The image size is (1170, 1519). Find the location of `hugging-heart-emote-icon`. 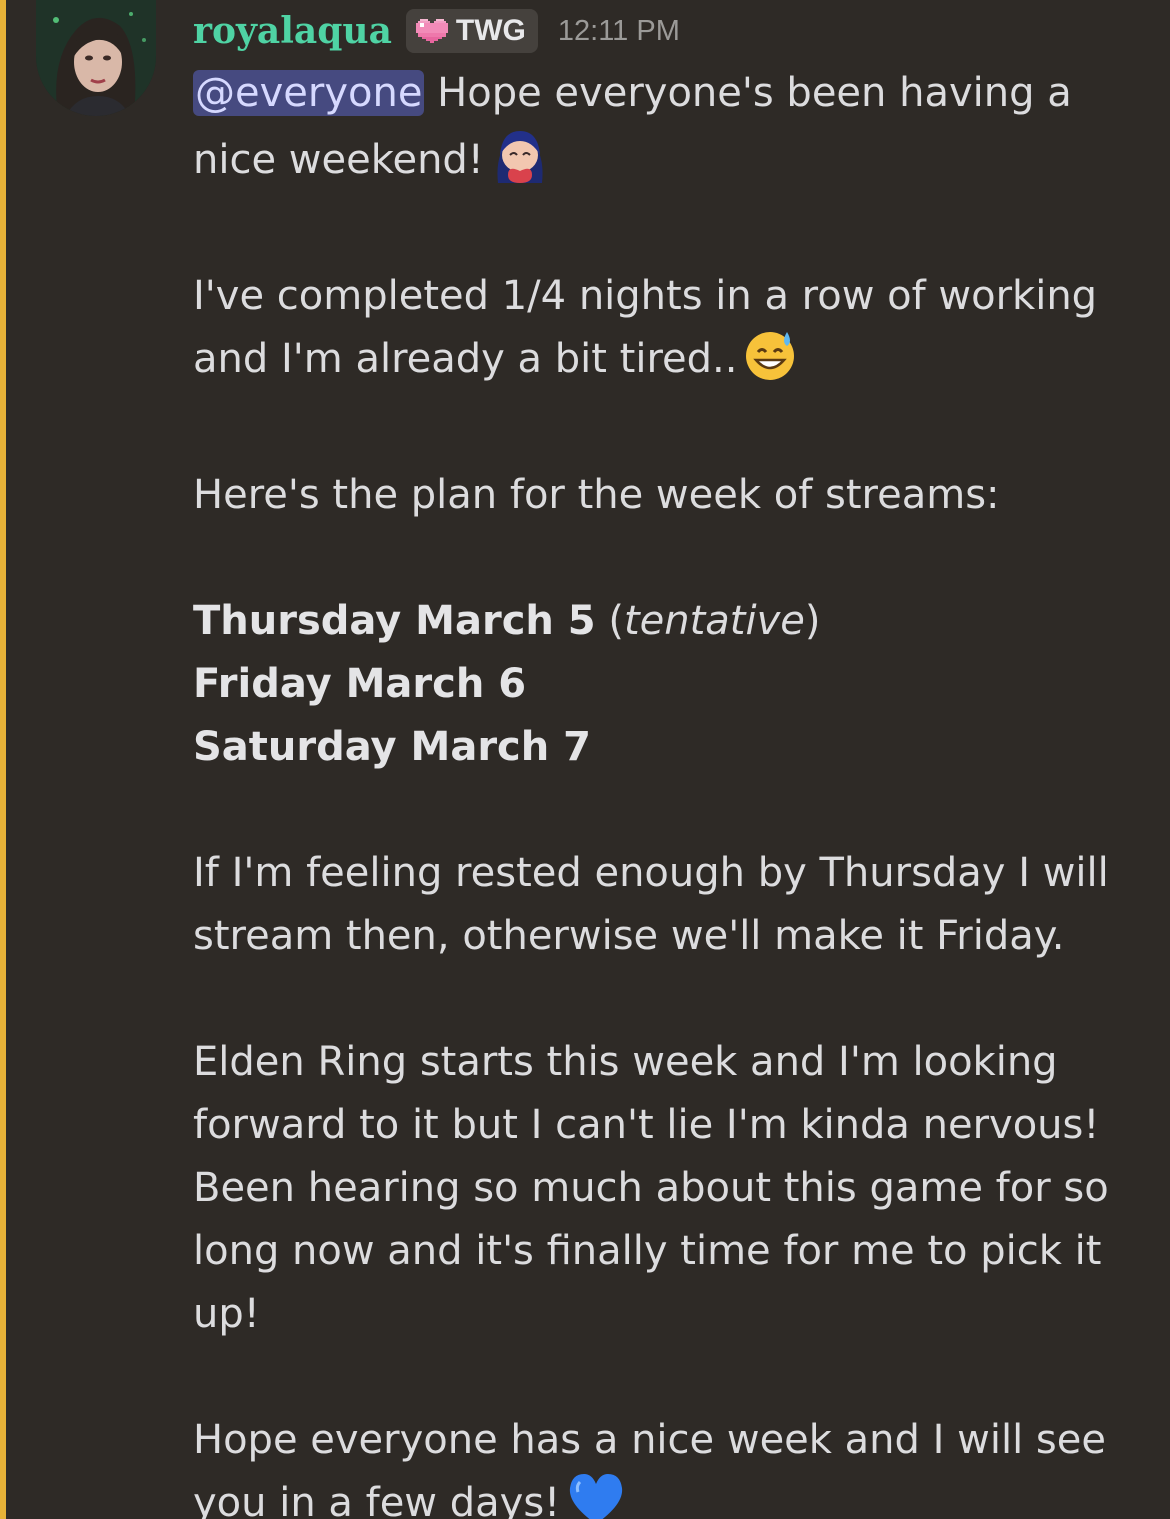

hugging-heart-emote-icon is located at coordinates (520, 163).